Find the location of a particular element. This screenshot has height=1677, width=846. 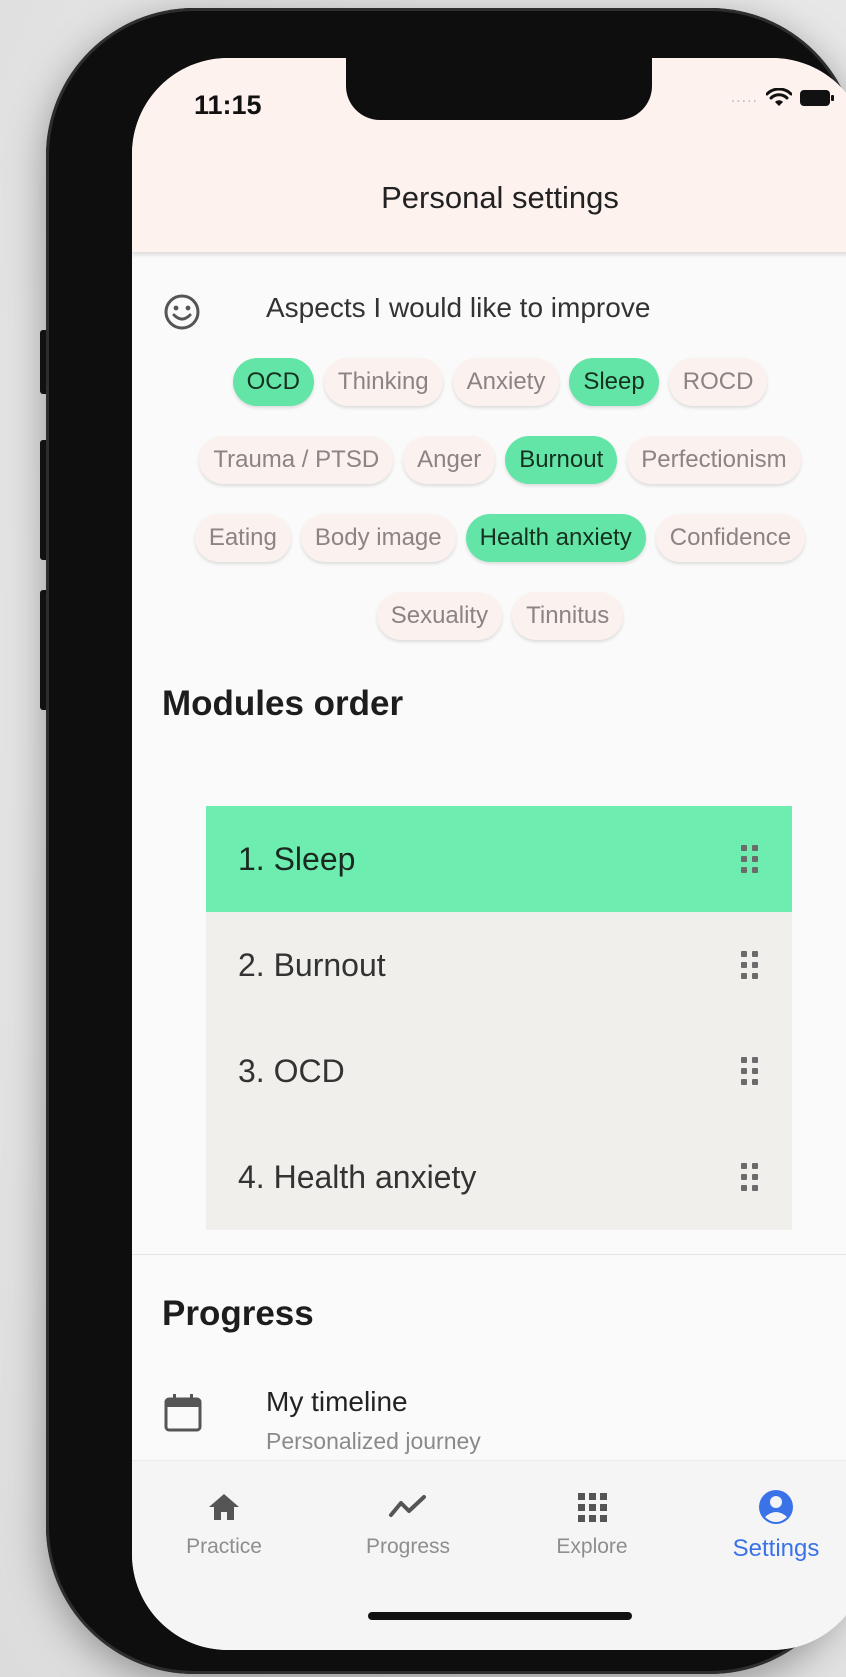

home-indicator is located at coordinates (500, 1616).